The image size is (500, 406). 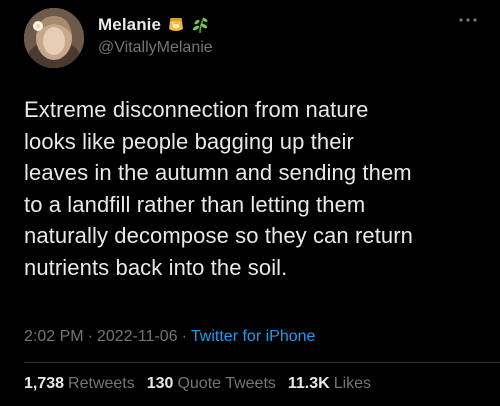 I want to click on tweet-stats: 1,738 Retweets 130 Quote Tweets 11.3K Likes, so click(x=203, y=384).